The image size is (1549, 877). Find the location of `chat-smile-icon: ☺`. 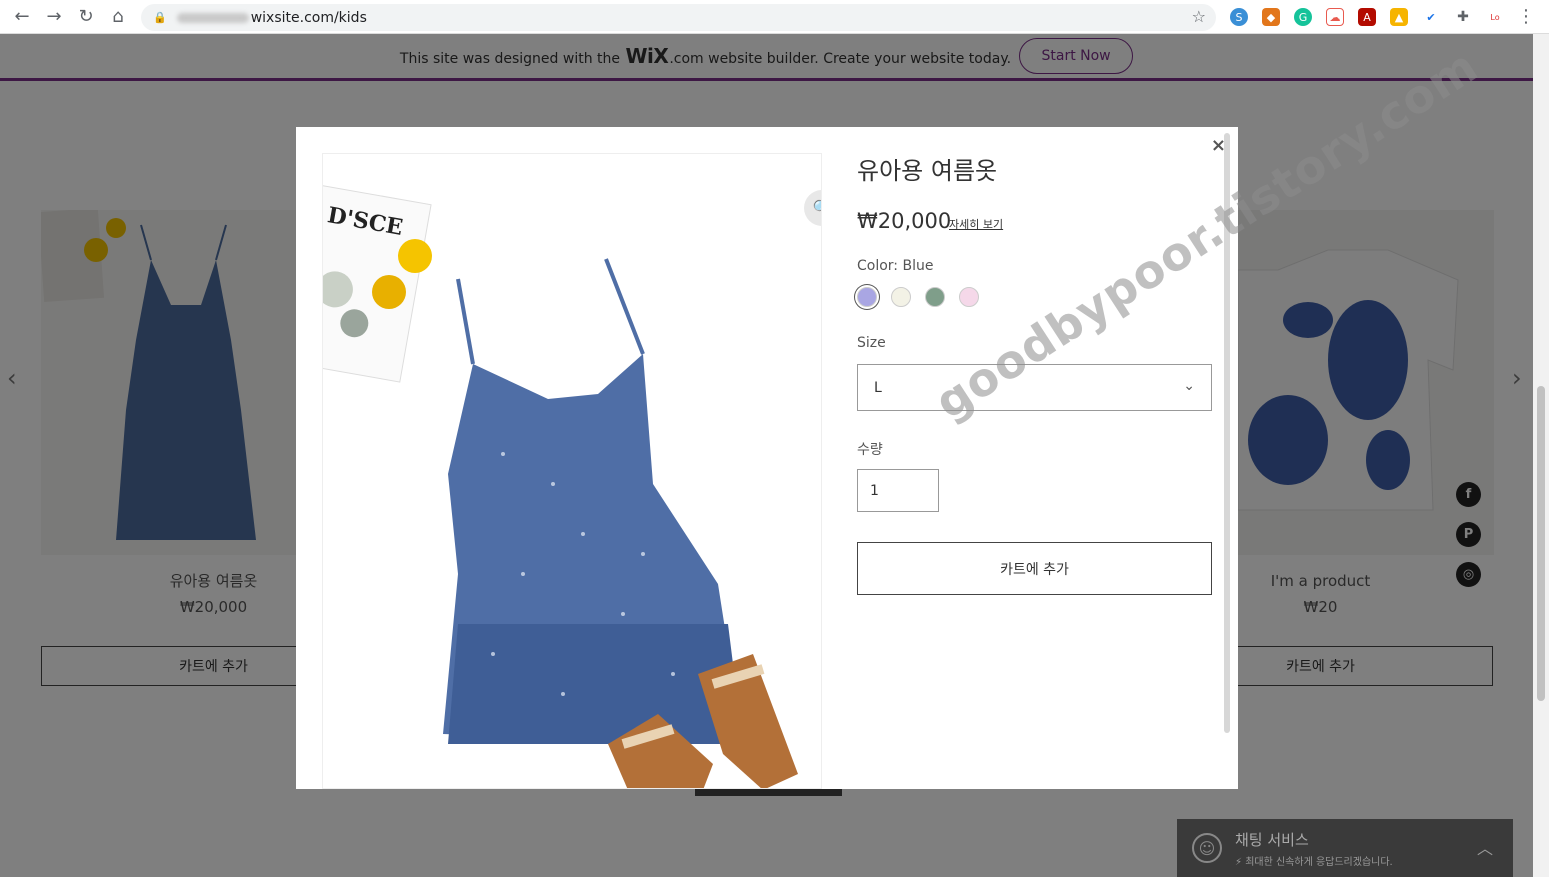

chat-smile-icon: ☺ is located at coordinates (1207, 848).